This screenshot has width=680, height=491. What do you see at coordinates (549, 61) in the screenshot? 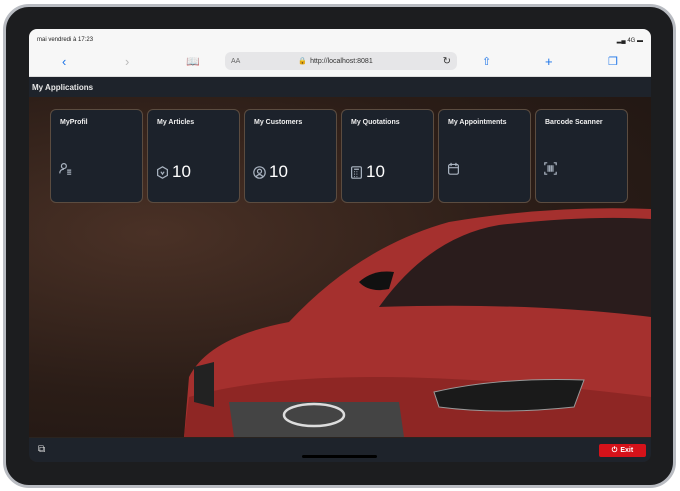
I see `new-tab-icon: +` at bounding box center [549, 61].